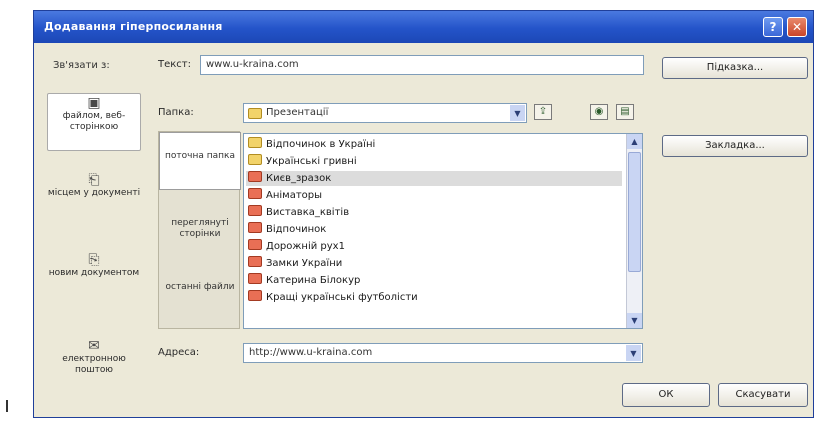 The image size is (814, 421). I want to click on up-one-folder-icon: ⇪, so click(543, 112).